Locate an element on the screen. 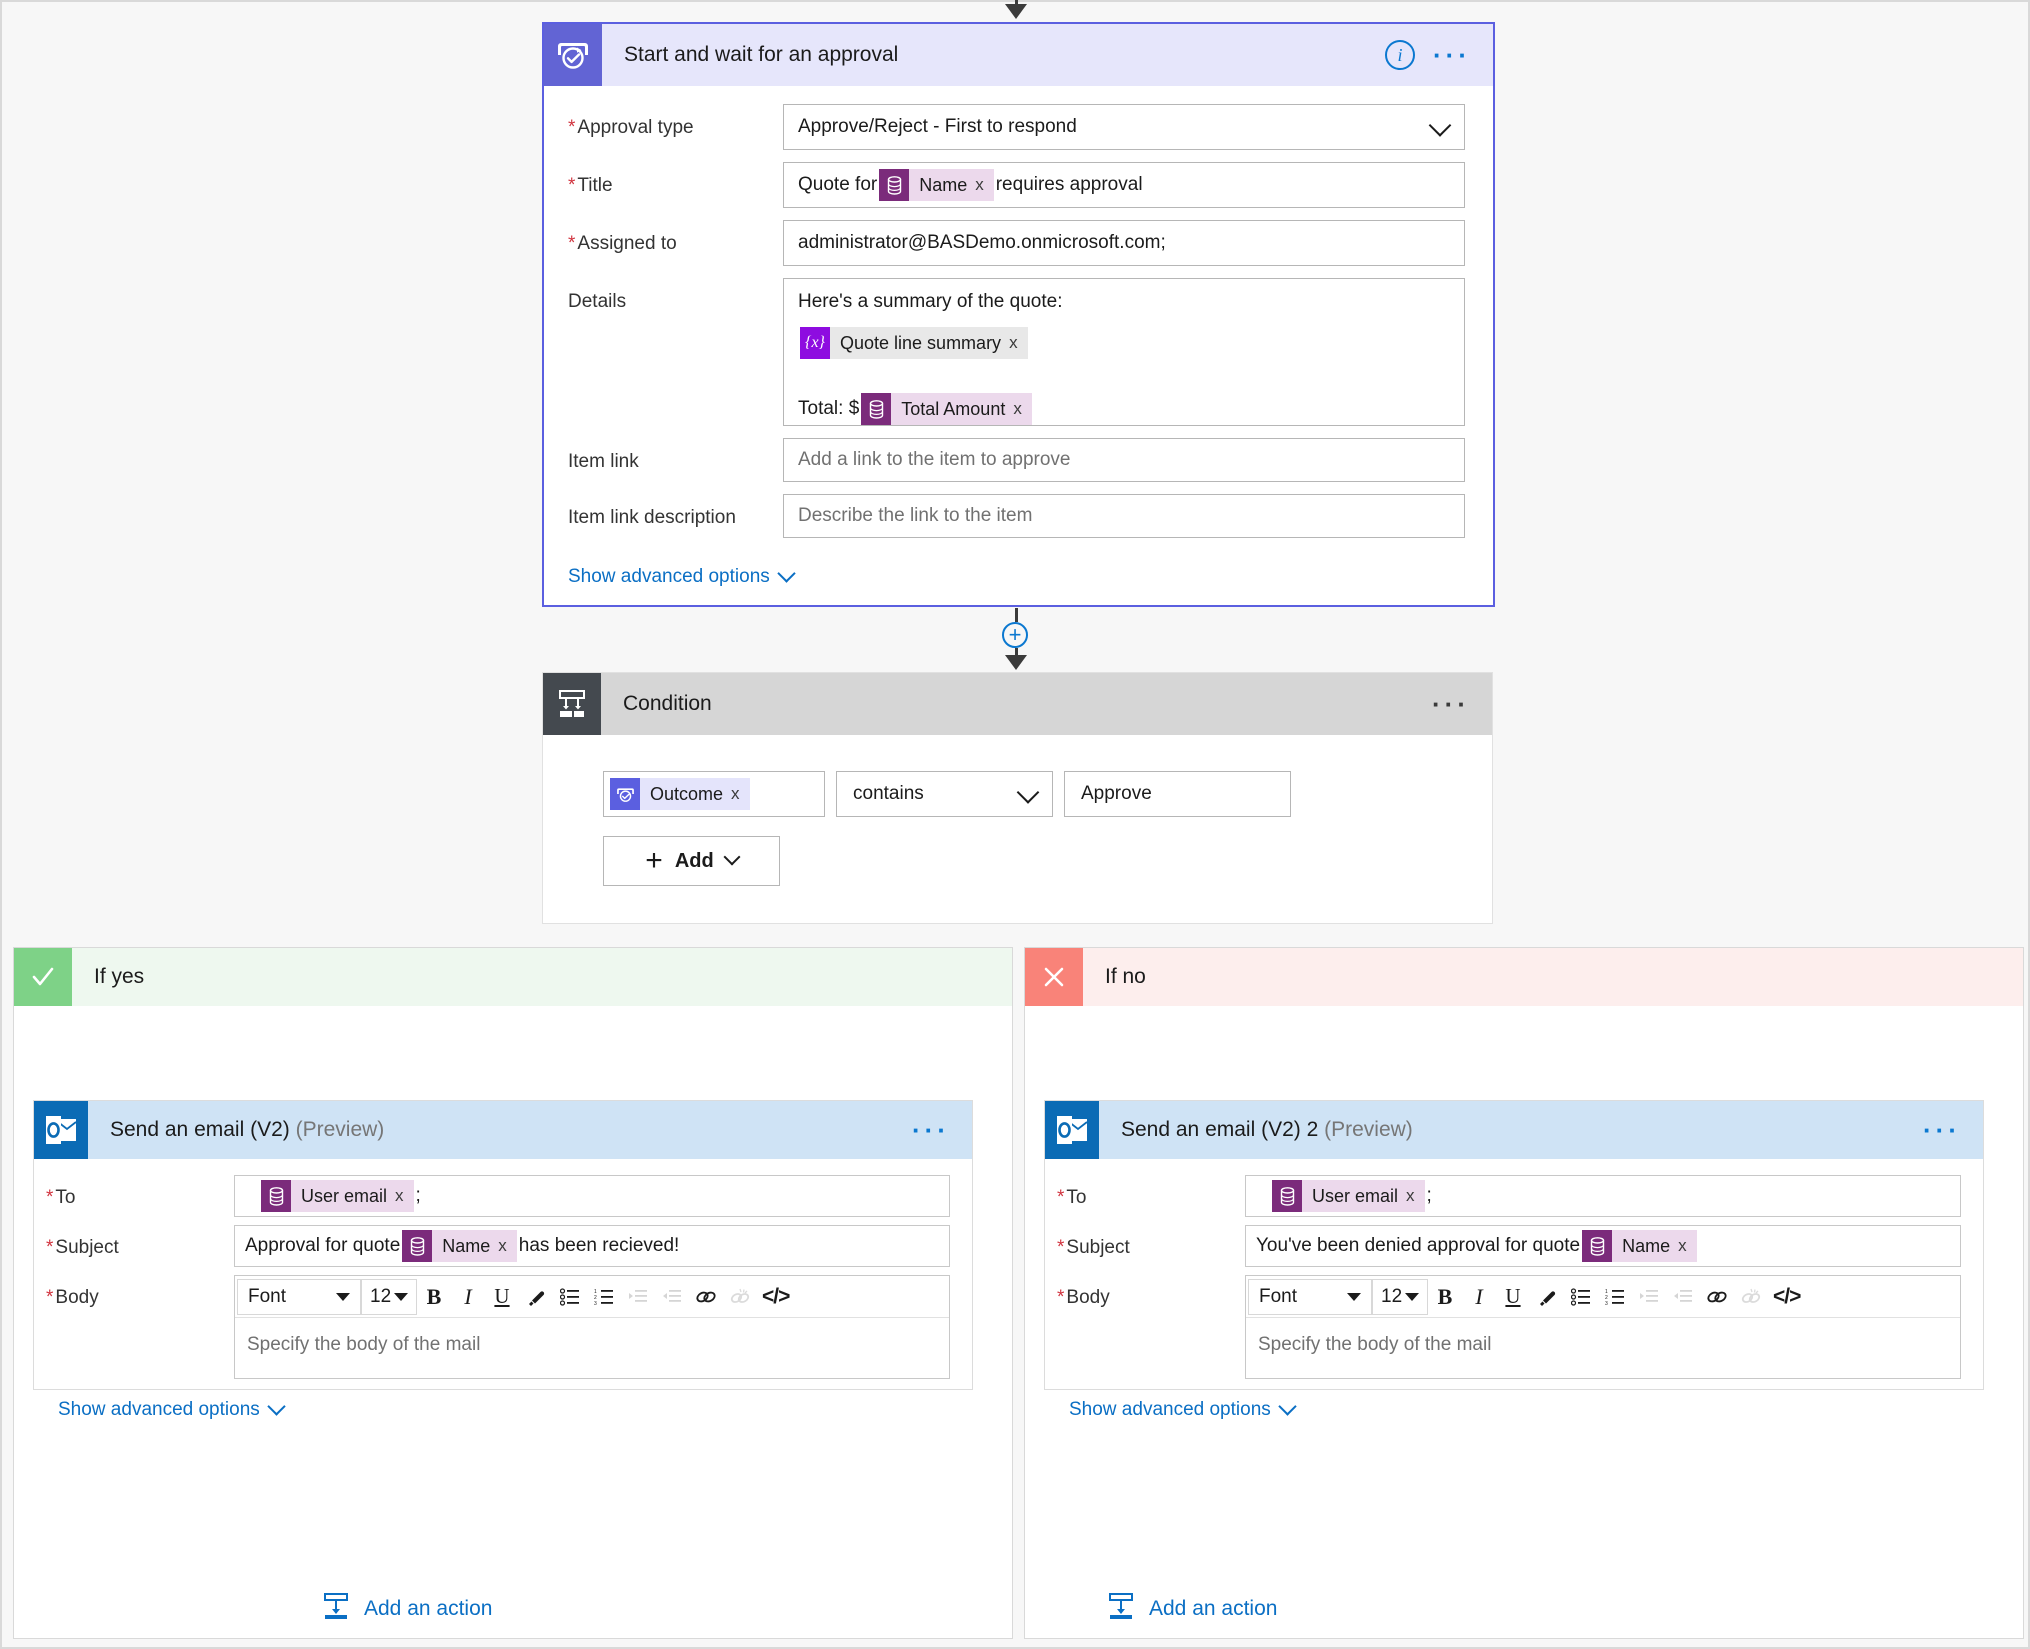  title-input: Quote for Name x requires approval is located at coordinates (1124, 185).